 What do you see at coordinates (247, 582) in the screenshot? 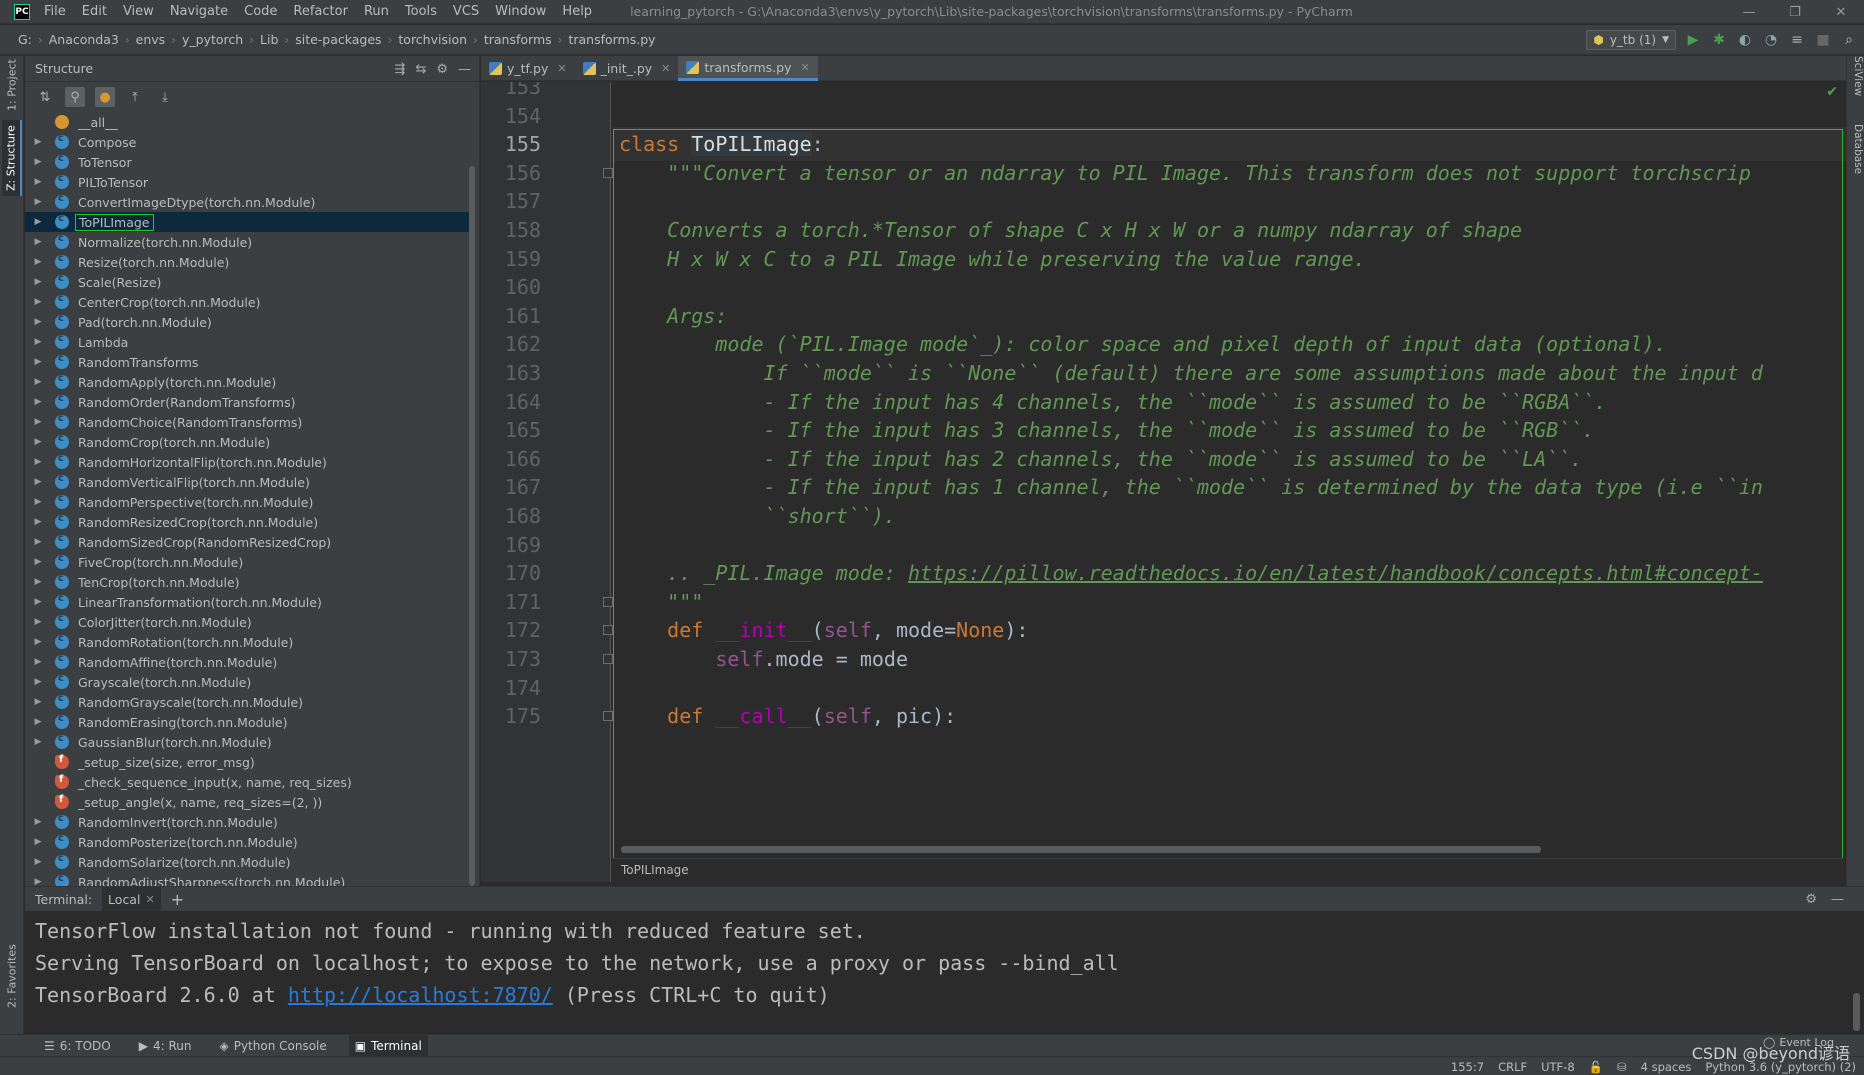
I see `structure-item: ▶ TenCrop(torch.nn.Module)` at bounding box center [247, 582].